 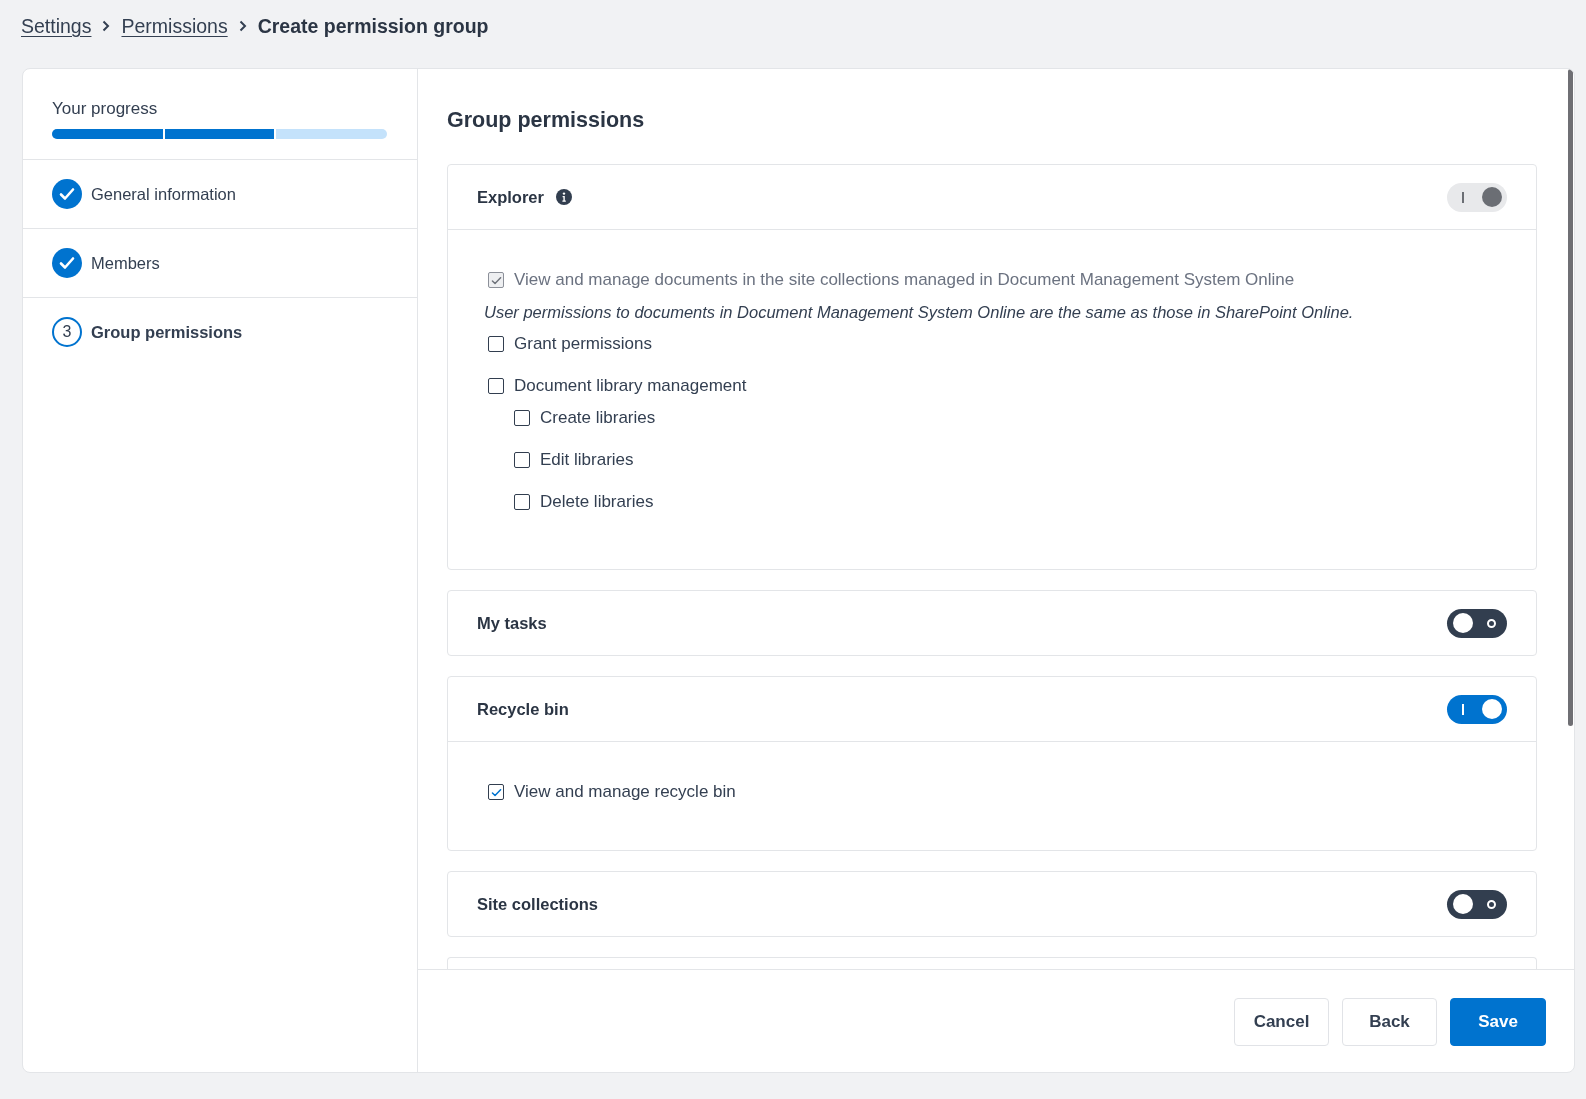 What do you see at coordinates (125, 263) in the screenshot?
I see `step-label: Members` at bounding box center [125, 263].